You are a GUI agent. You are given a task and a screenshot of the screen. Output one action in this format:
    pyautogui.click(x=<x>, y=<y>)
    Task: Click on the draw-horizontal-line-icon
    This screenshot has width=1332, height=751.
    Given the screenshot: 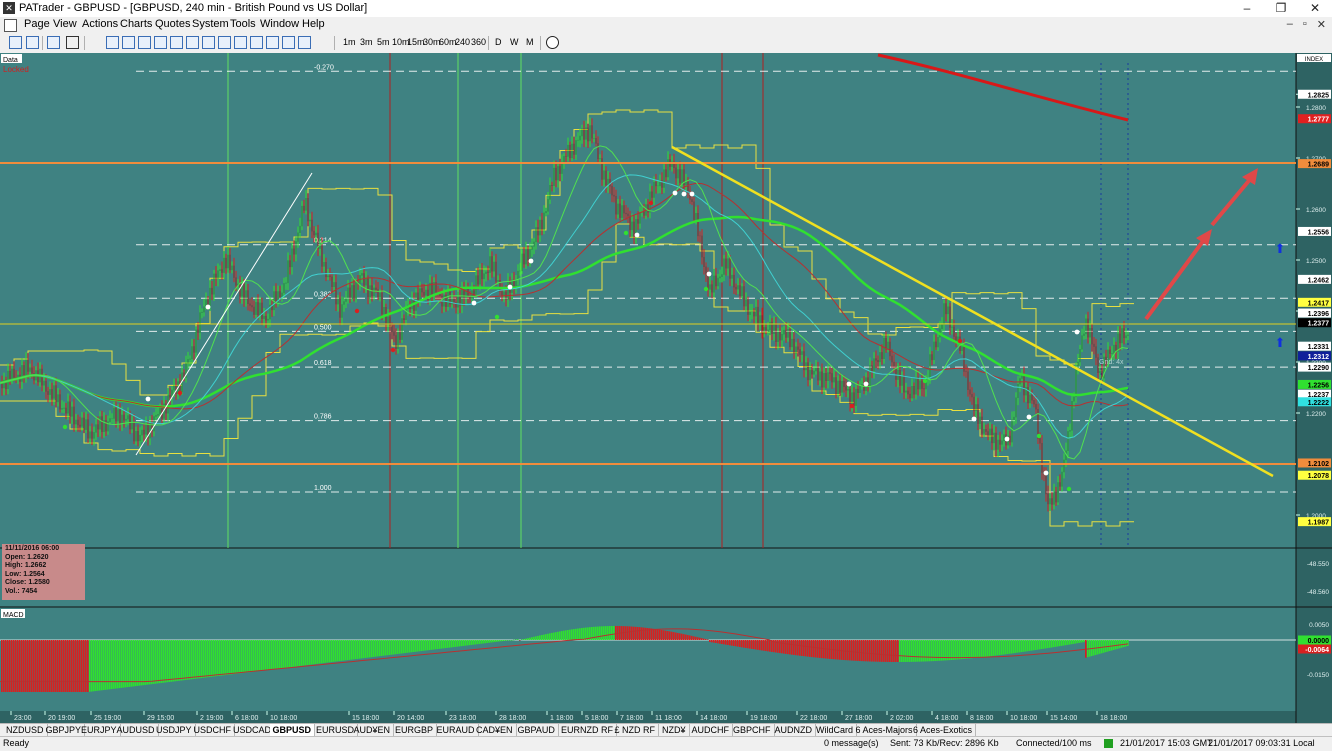 What is the action you would take?
    pyautogui.click(x=112, y=42)
    